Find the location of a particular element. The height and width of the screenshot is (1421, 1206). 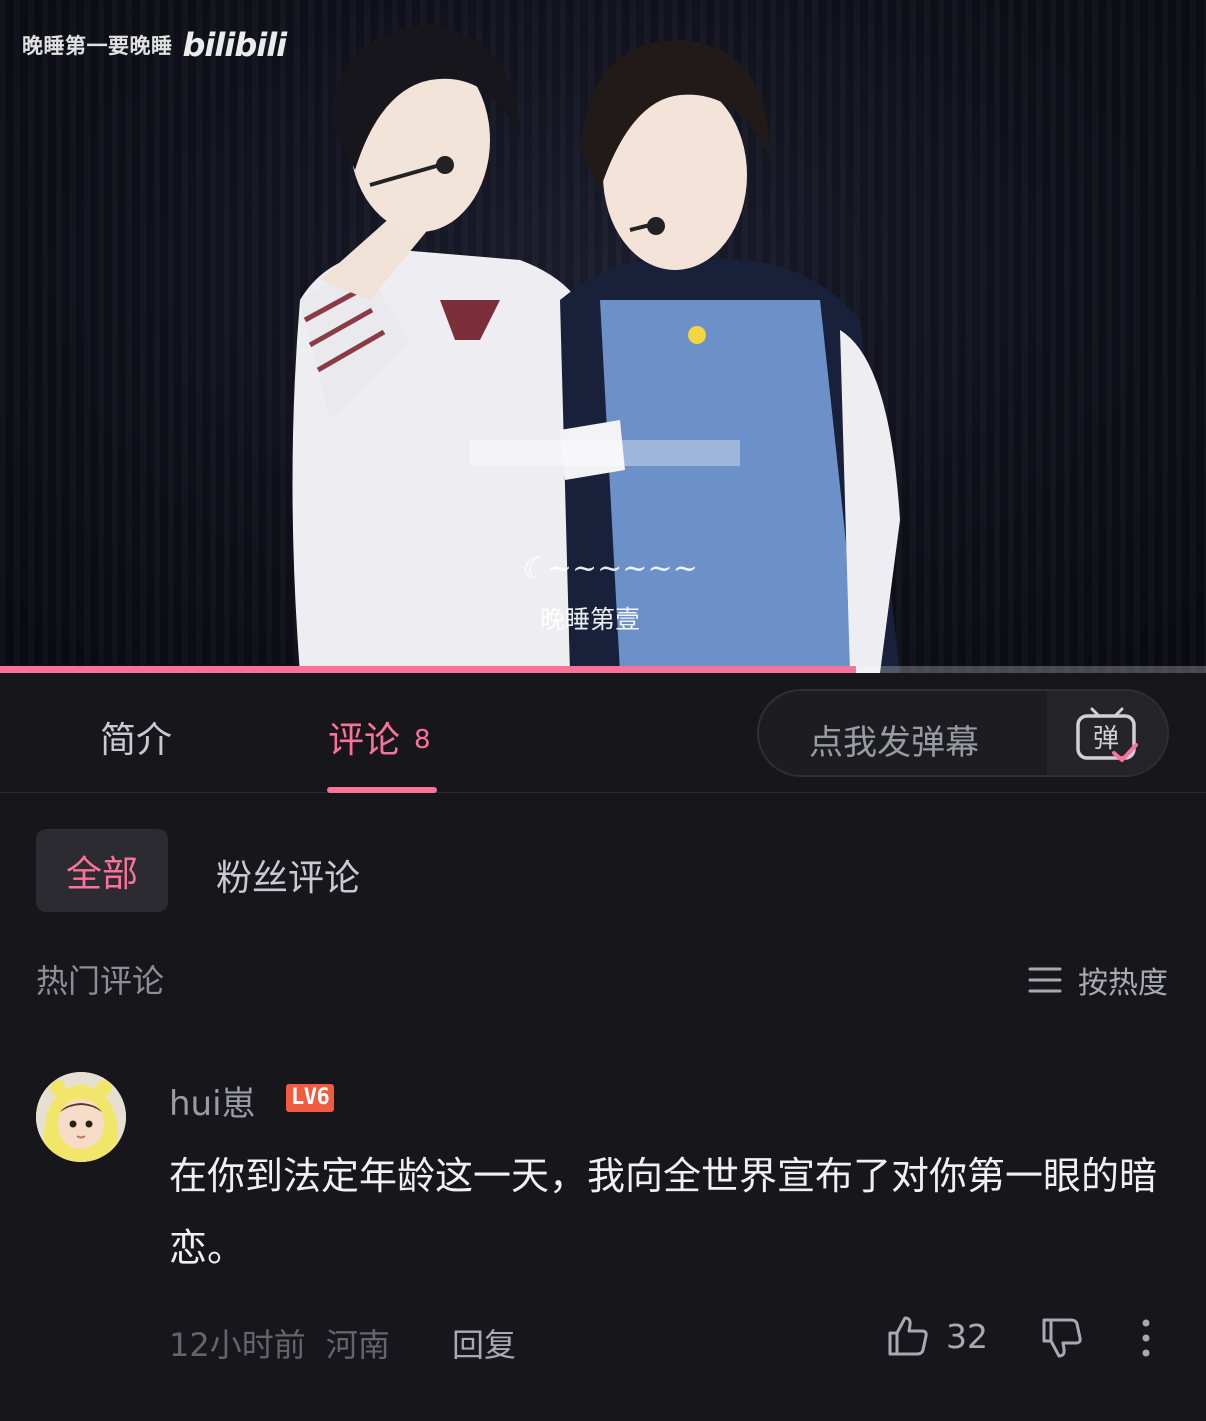

reply-button: 回复 is located at coordinates (484, 1343).